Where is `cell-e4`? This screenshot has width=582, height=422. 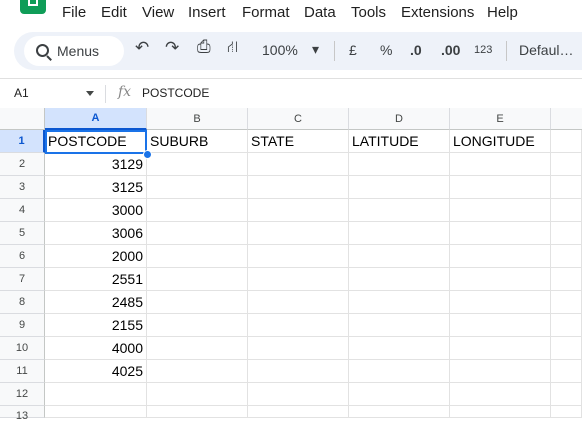
cell-e4 is located at coordinates (500, 210).